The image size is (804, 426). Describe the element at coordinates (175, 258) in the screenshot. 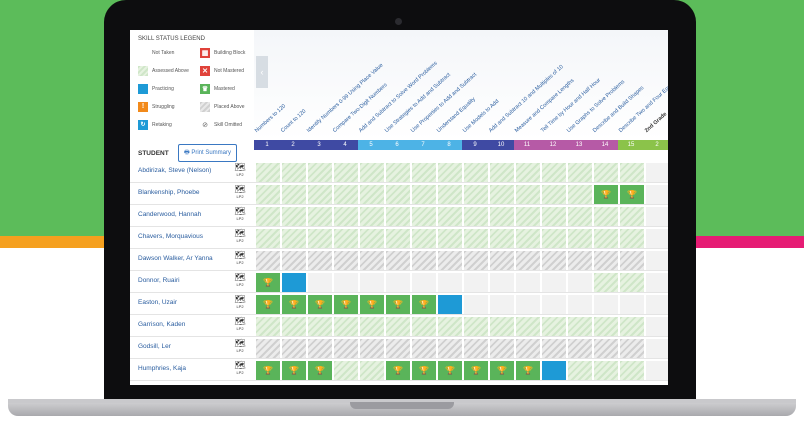

I see `student-name-link: Dawson Walker, Ar Yanna` at that location.